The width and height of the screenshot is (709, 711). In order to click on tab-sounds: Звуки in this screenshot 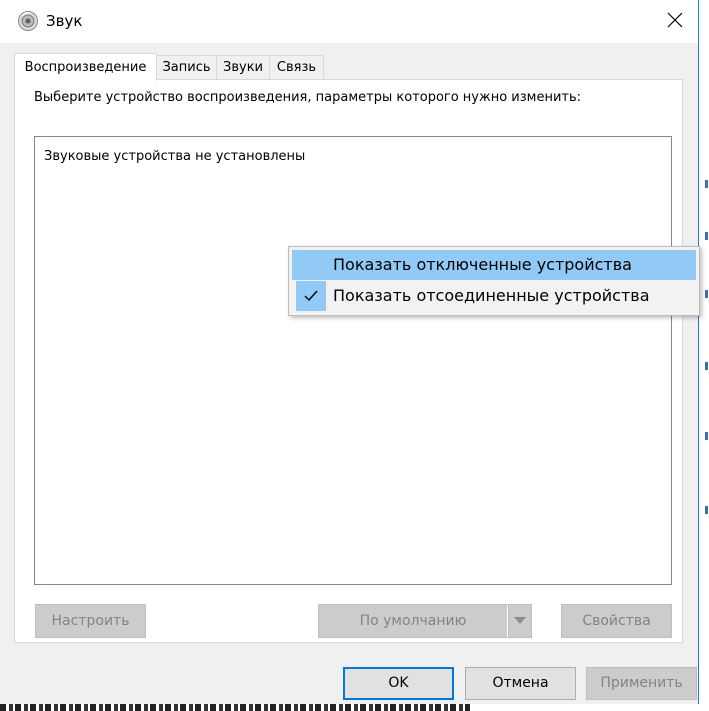, I will do `click(243, 67)`.